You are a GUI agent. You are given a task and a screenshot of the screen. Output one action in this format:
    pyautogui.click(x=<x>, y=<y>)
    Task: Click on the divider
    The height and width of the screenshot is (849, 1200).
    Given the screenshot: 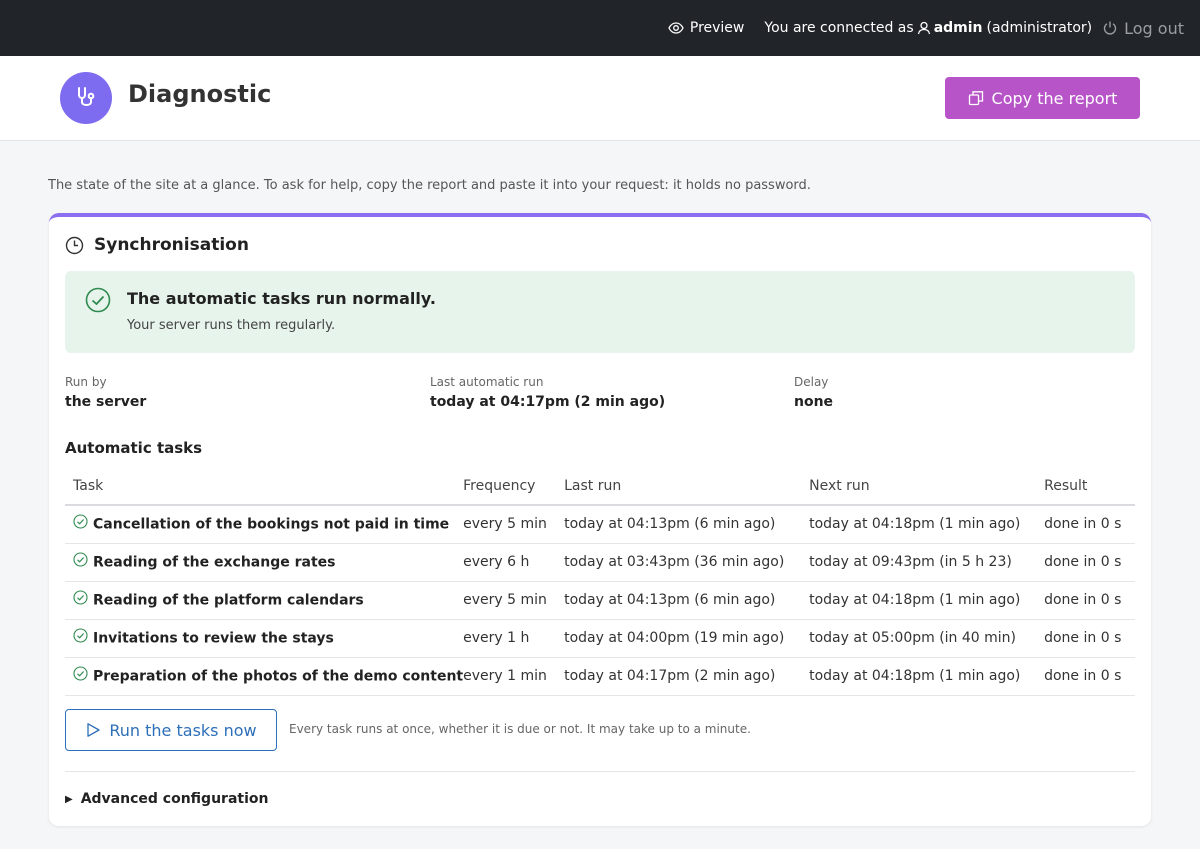 What is the action you would take?
    pyautogui.click(x=600, y=771)
    